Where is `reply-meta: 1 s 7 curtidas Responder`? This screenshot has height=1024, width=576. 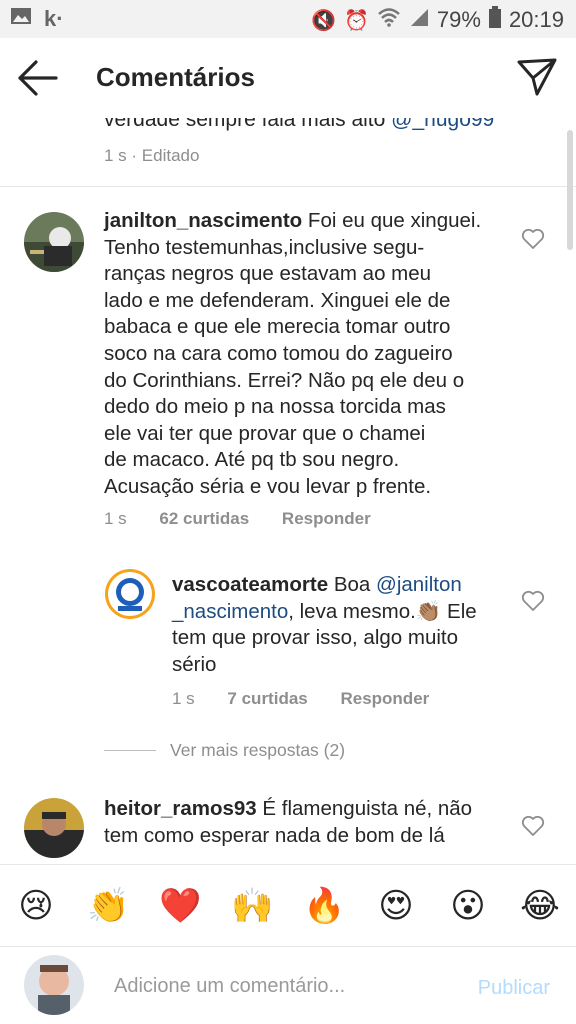 reply-meta: 1 s 7 curtidas Responder is located at coordinates (314, 699).